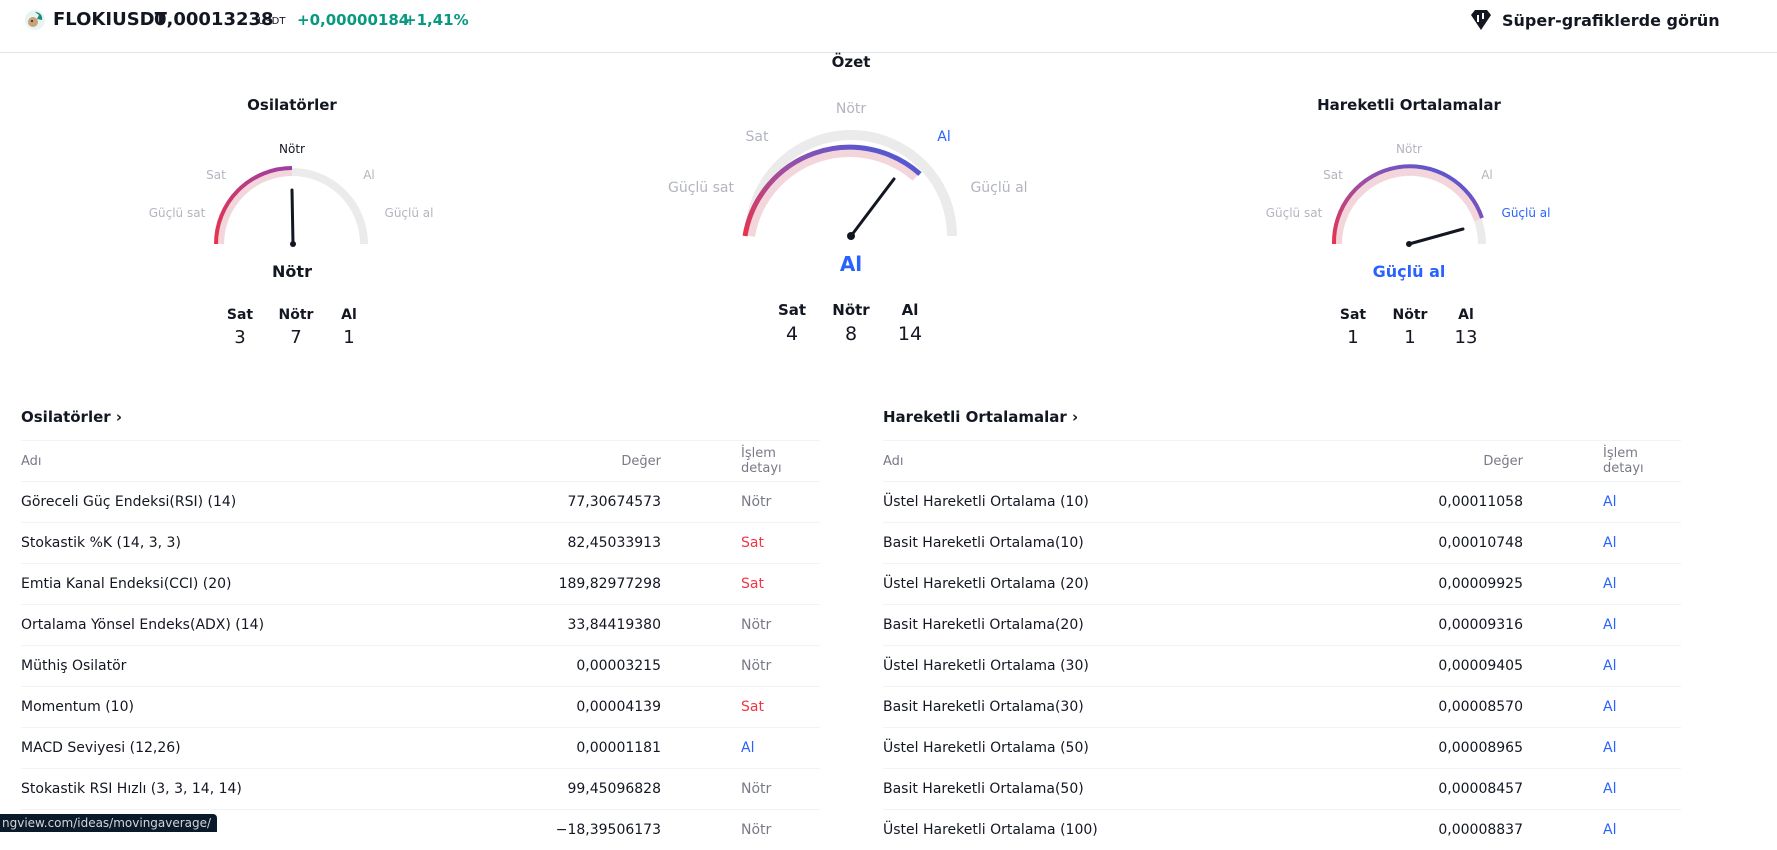 The image size is (1777, 850). I want to click on table-row: Müthiş Osilatör0,00003215Nötr, so click(420, 666).